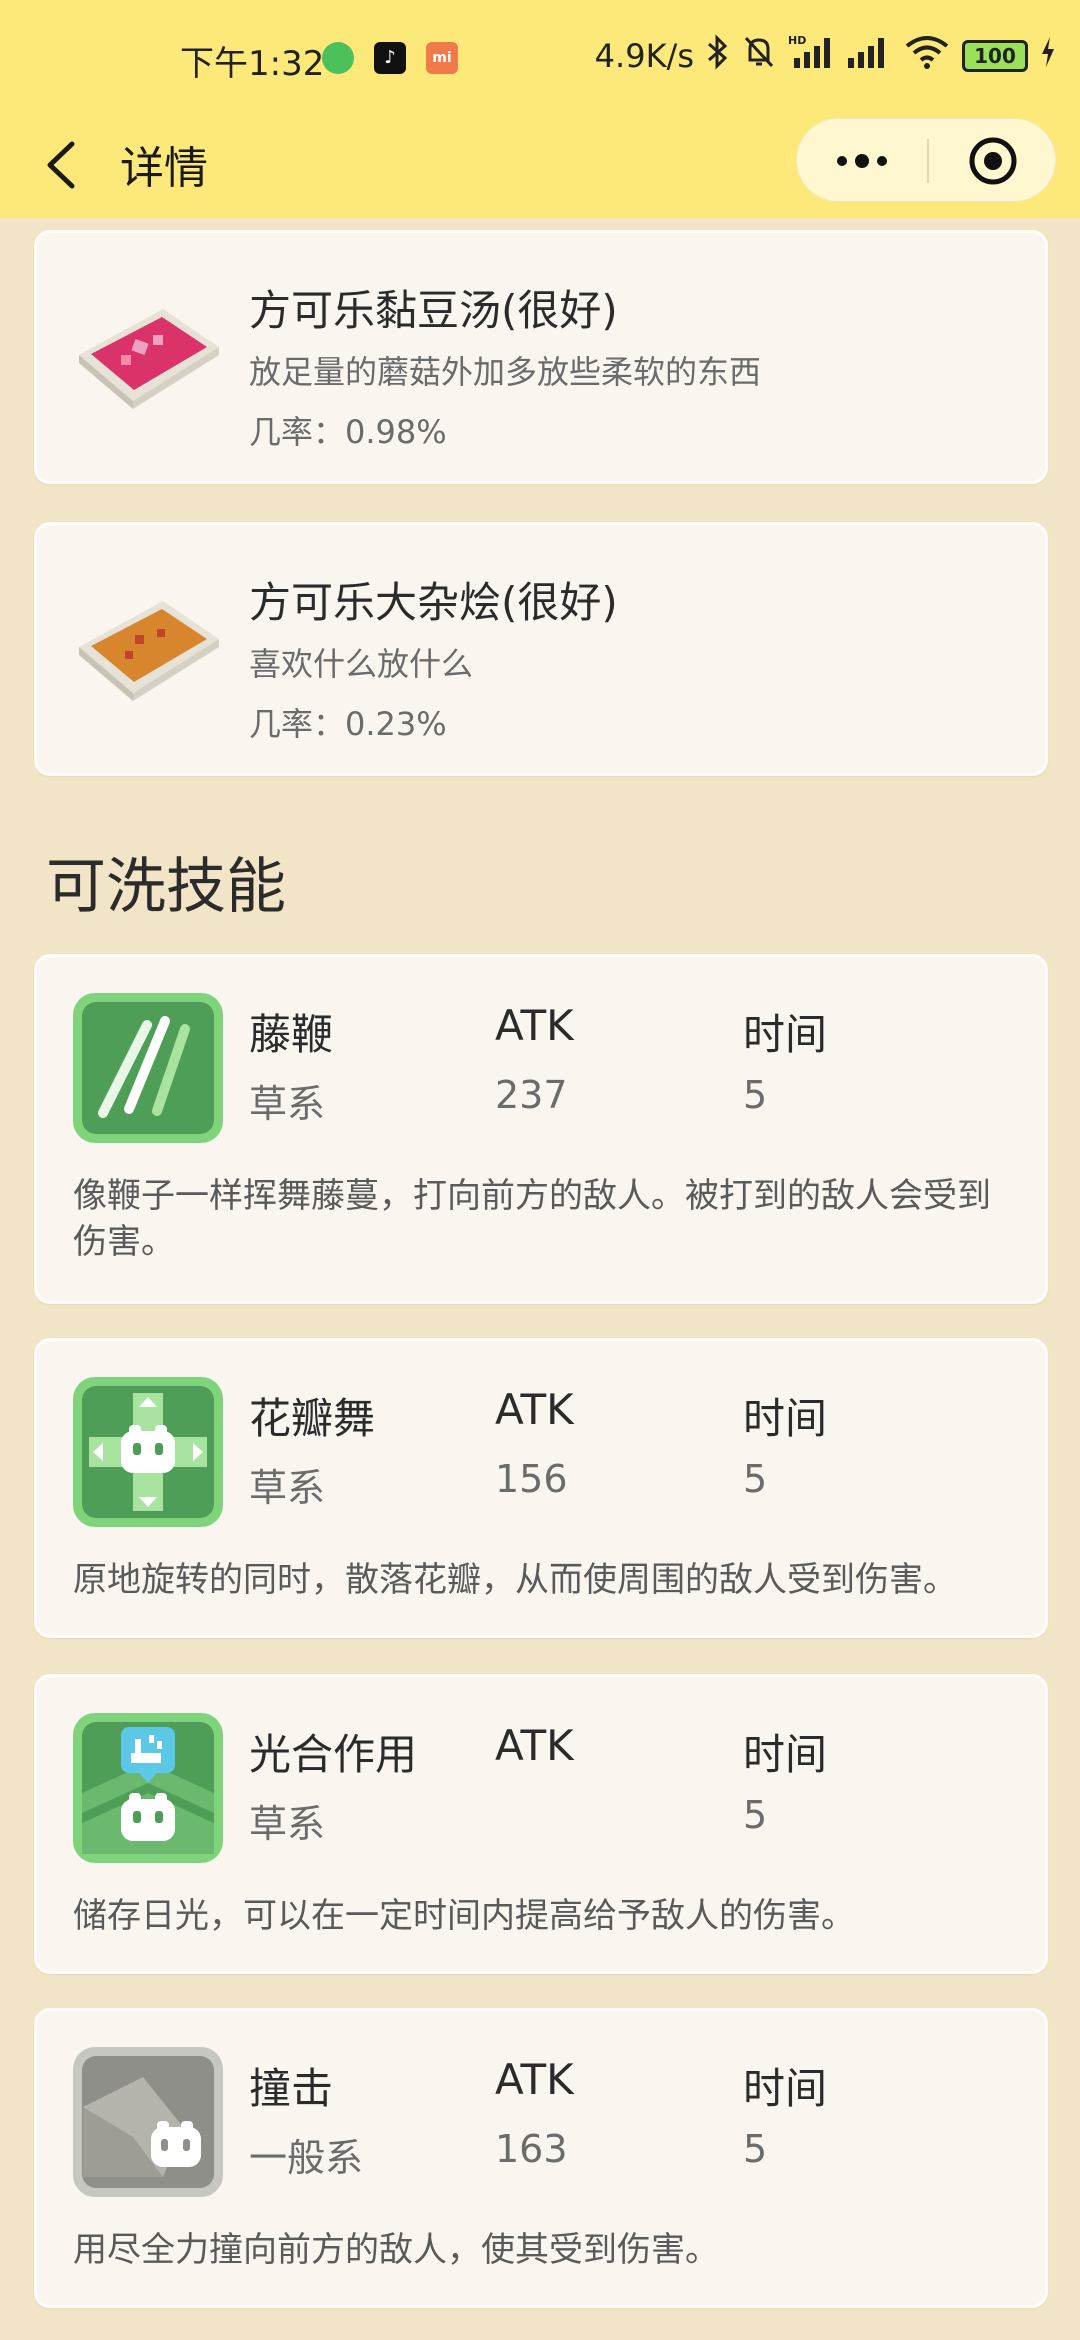  I want to click on target-close-icon, so click(993, 161).